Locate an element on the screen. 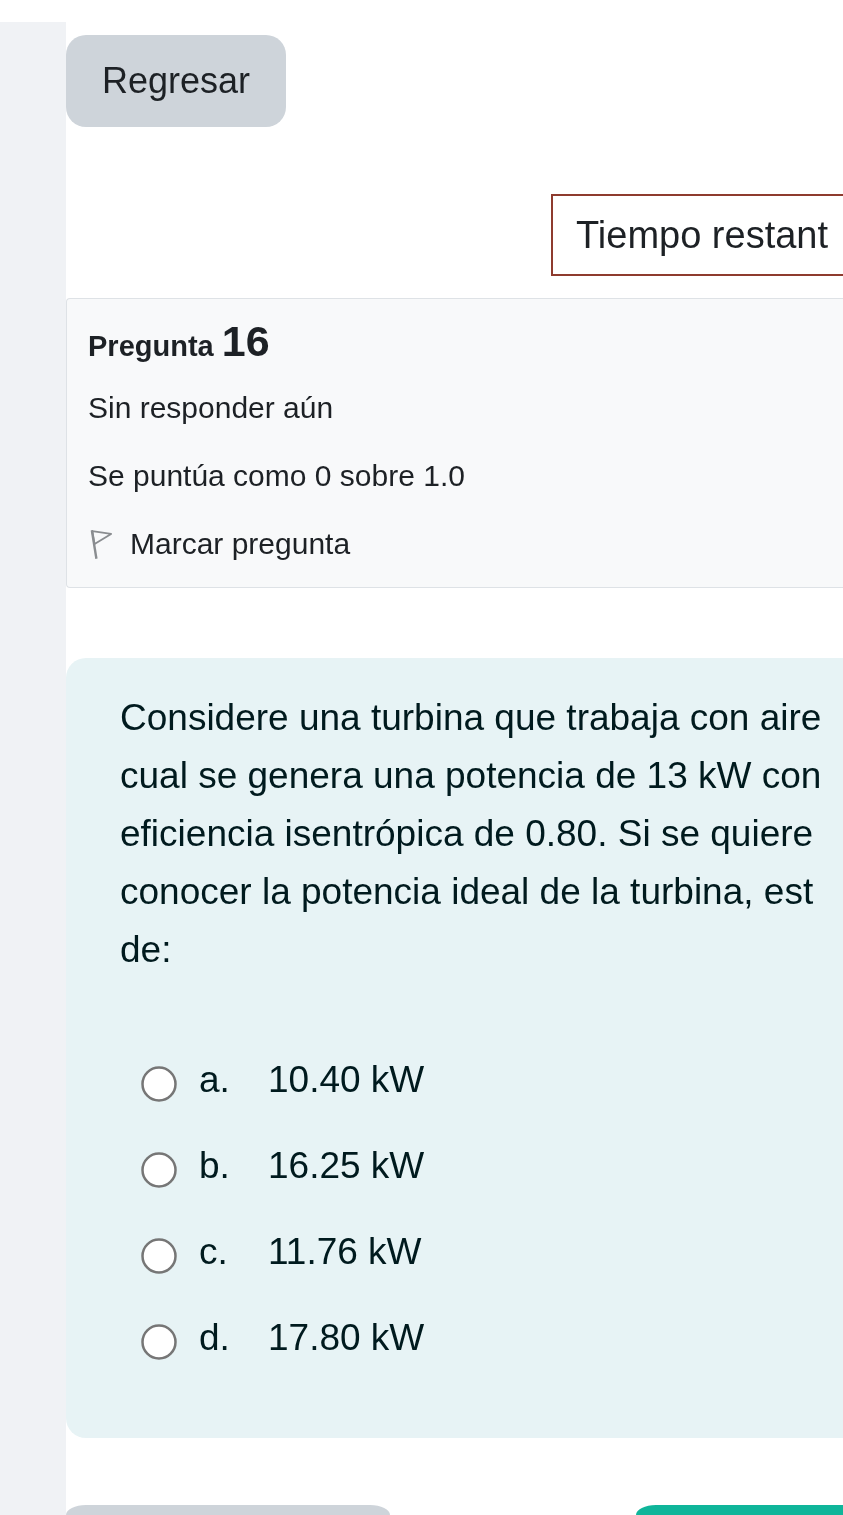  option-letter: d. is located at coordinates (215, 1338).